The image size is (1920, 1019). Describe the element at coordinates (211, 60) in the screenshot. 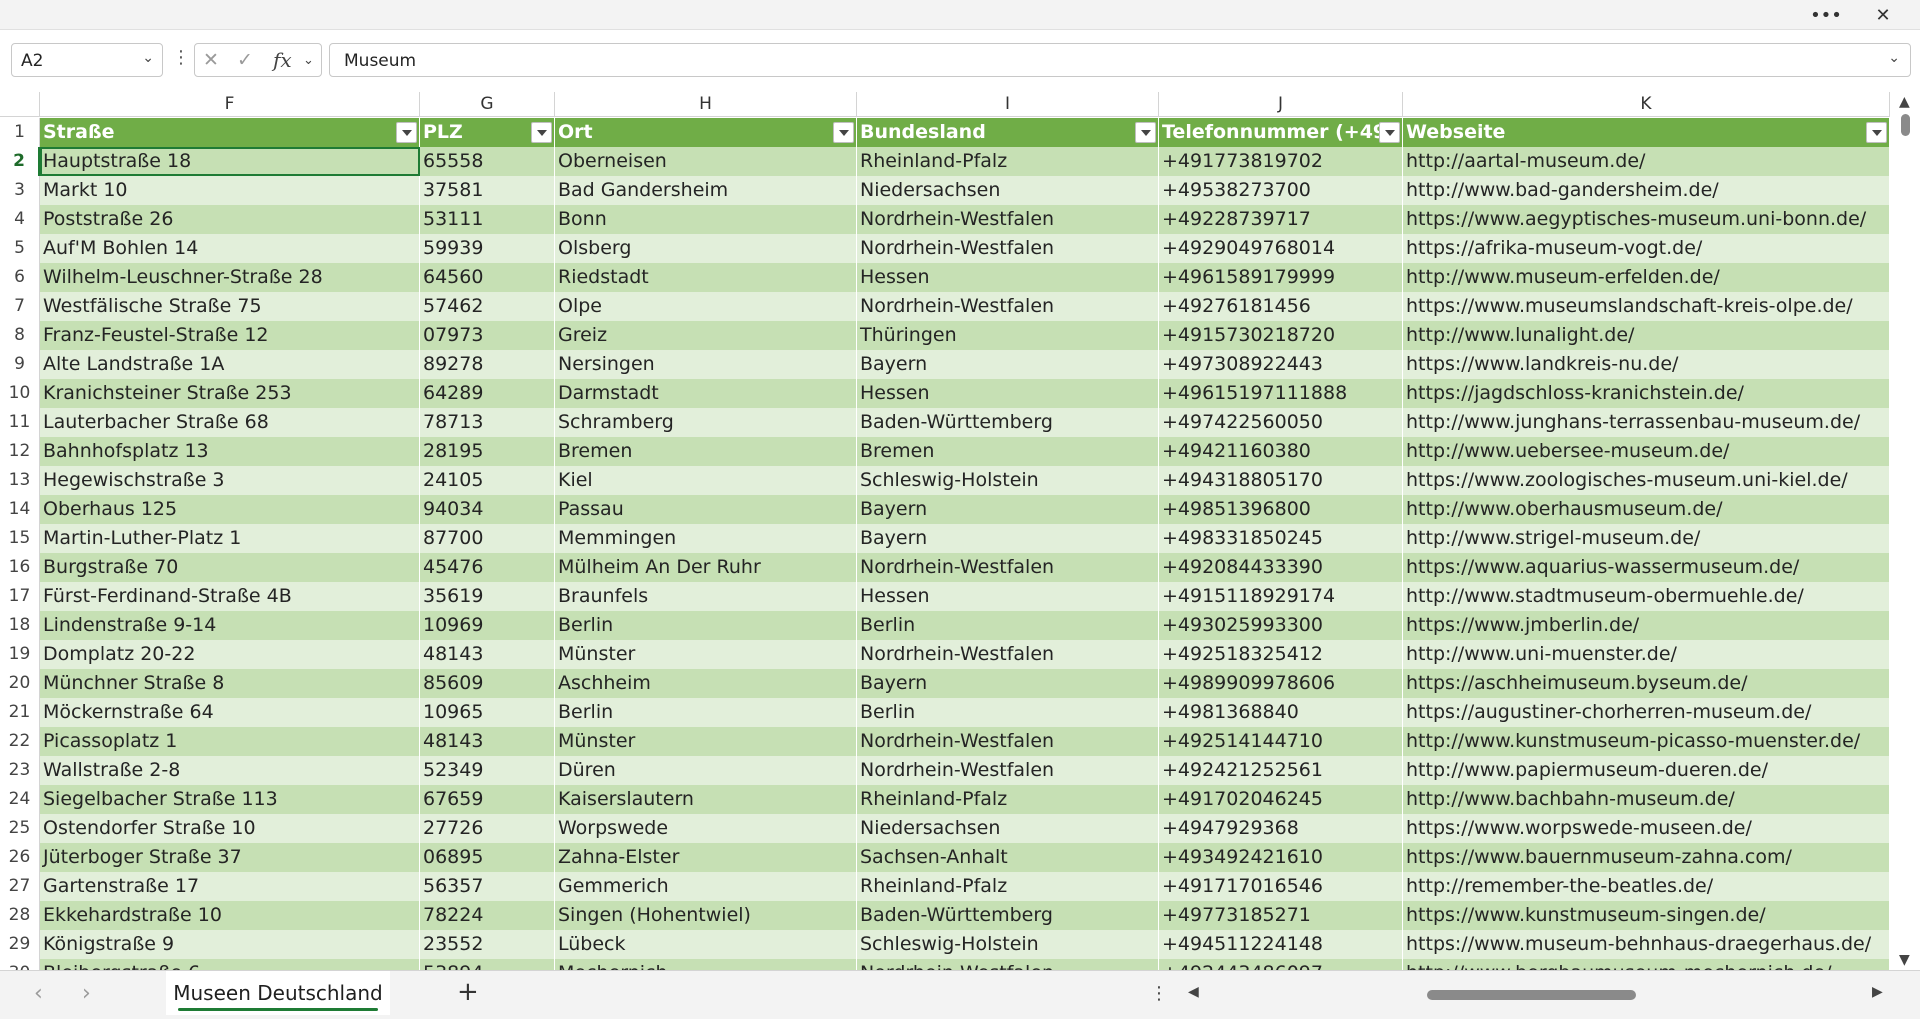

I see `cancel-icon: ✕` at that location.